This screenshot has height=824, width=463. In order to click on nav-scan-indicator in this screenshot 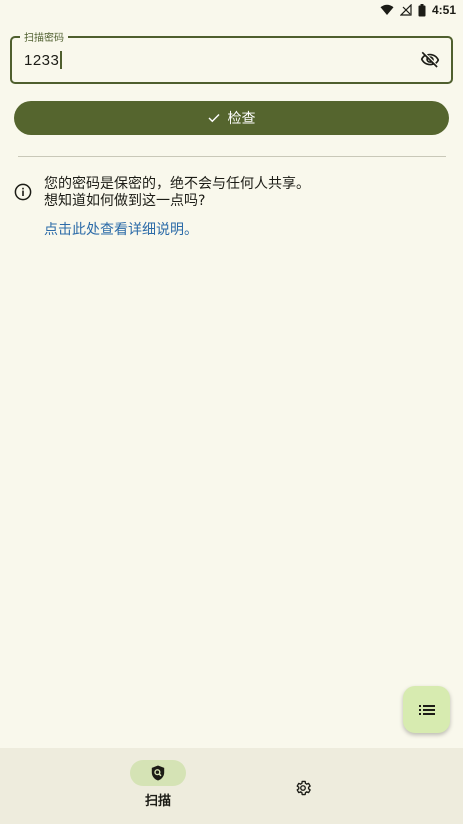, I will do `click(158, 773)`.